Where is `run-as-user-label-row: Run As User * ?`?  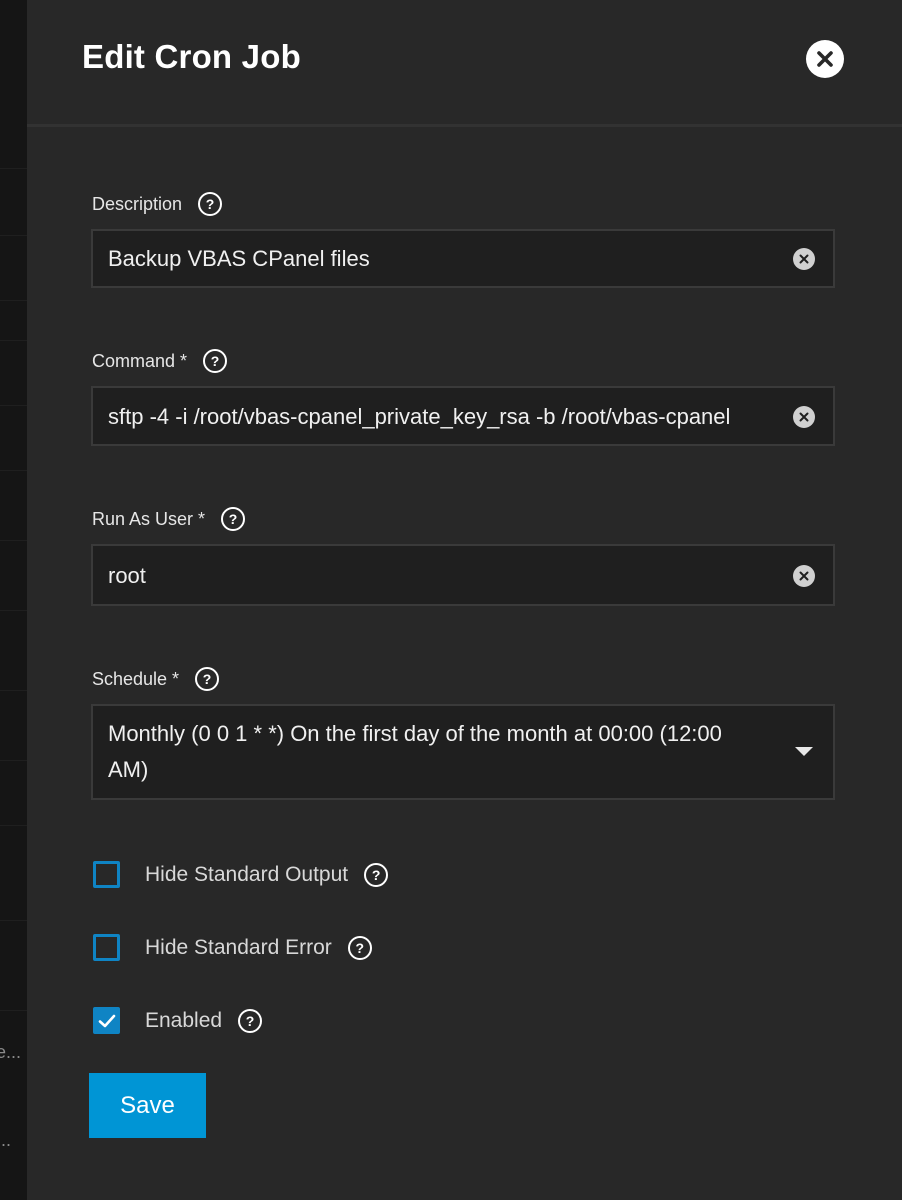
run-as-user-label-row: Run As User * ? is located at coordinates (169, 519).